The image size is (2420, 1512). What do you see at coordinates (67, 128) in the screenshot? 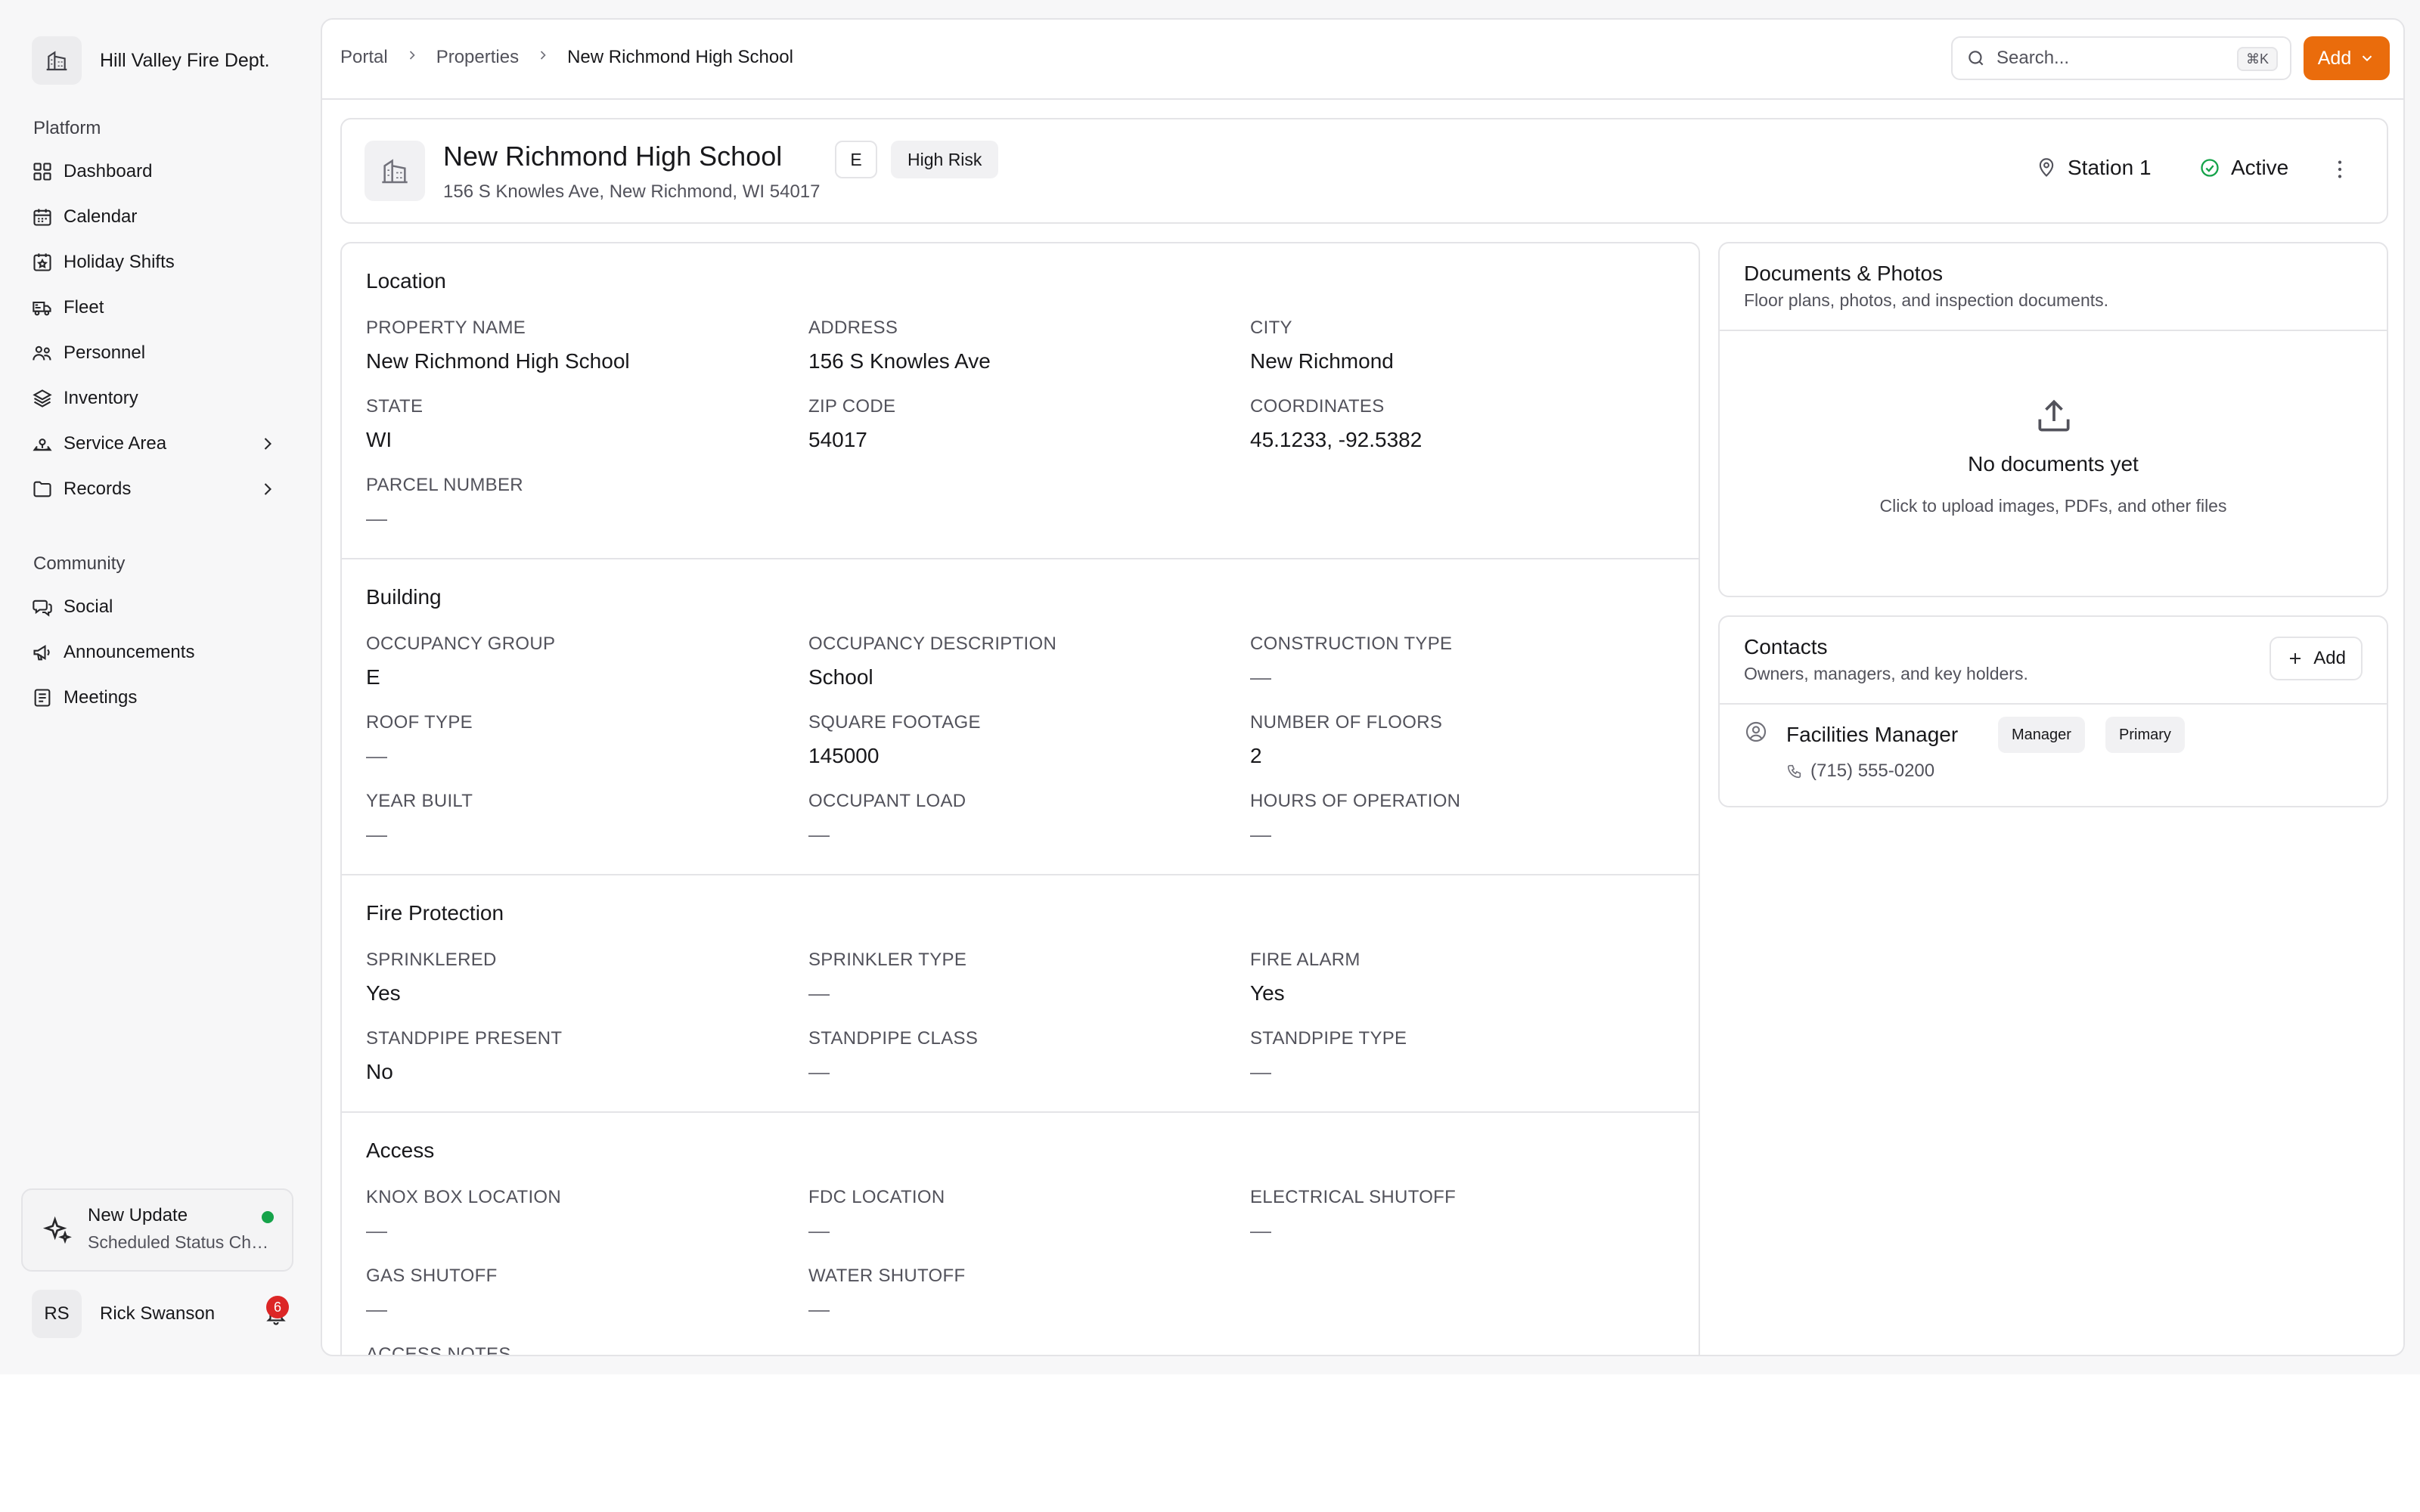
I see `platform-group-label: Platform` at bounding box center [67, 128].